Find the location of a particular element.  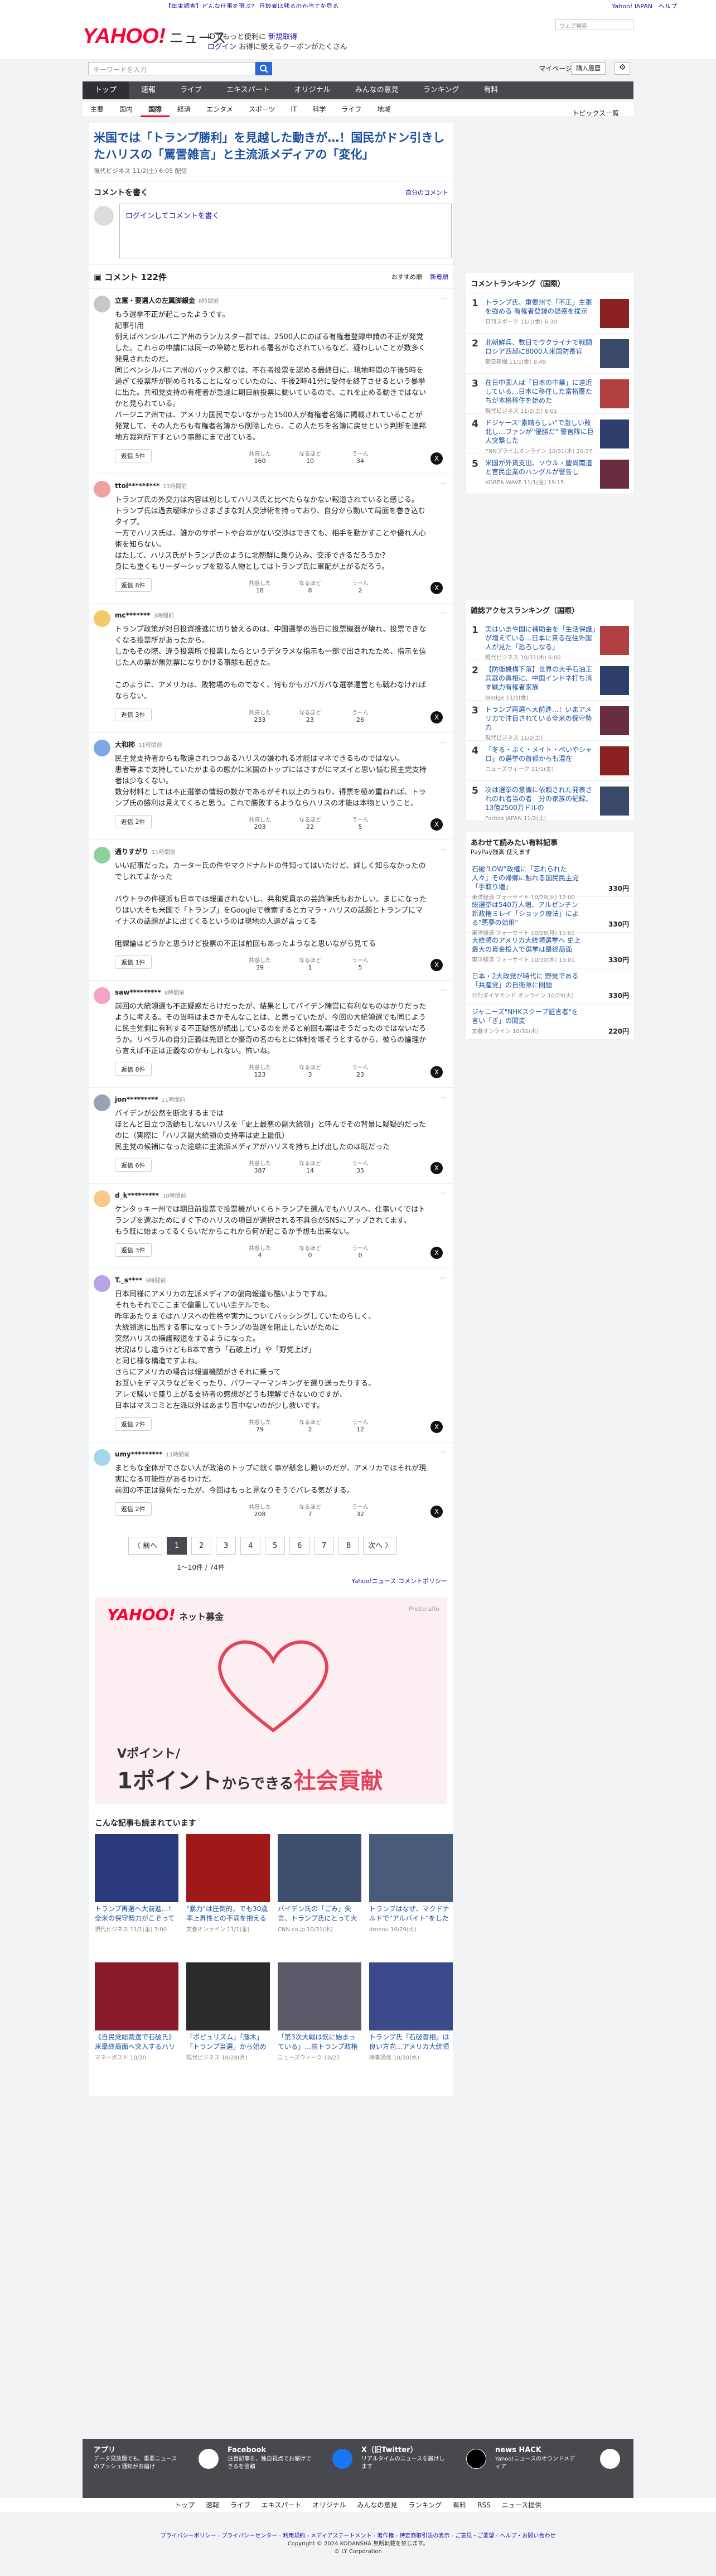

signup-link: 新規取得 is located at coordinates (282, 37).